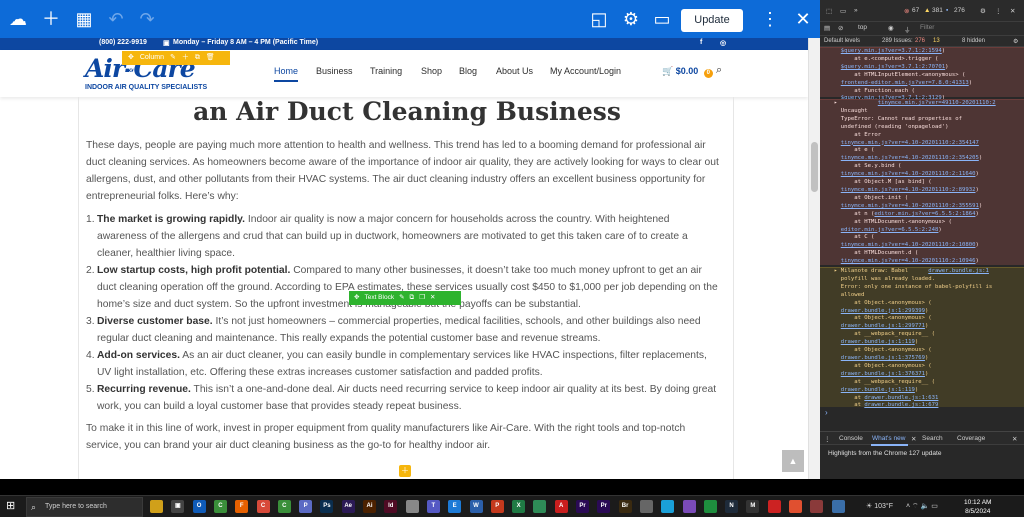 The width and height of the screenshot is (1024, 517). I want to click on photoshop-icon: Ps, so click(327, 506).